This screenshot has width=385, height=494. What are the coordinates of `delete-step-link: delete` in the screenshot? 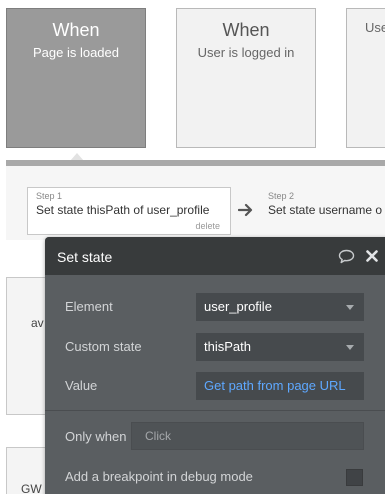 It's located at (207, 226).